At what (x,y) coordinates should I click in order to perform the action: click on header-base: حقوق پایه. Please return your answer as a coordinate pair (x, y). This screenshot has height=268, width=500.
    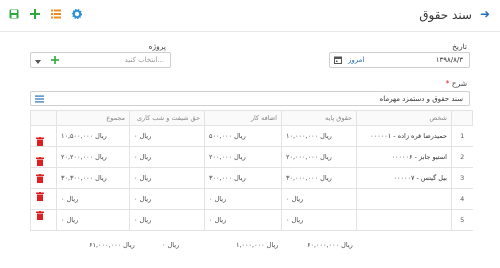
    Looking at the image, I should click on (319, 118).